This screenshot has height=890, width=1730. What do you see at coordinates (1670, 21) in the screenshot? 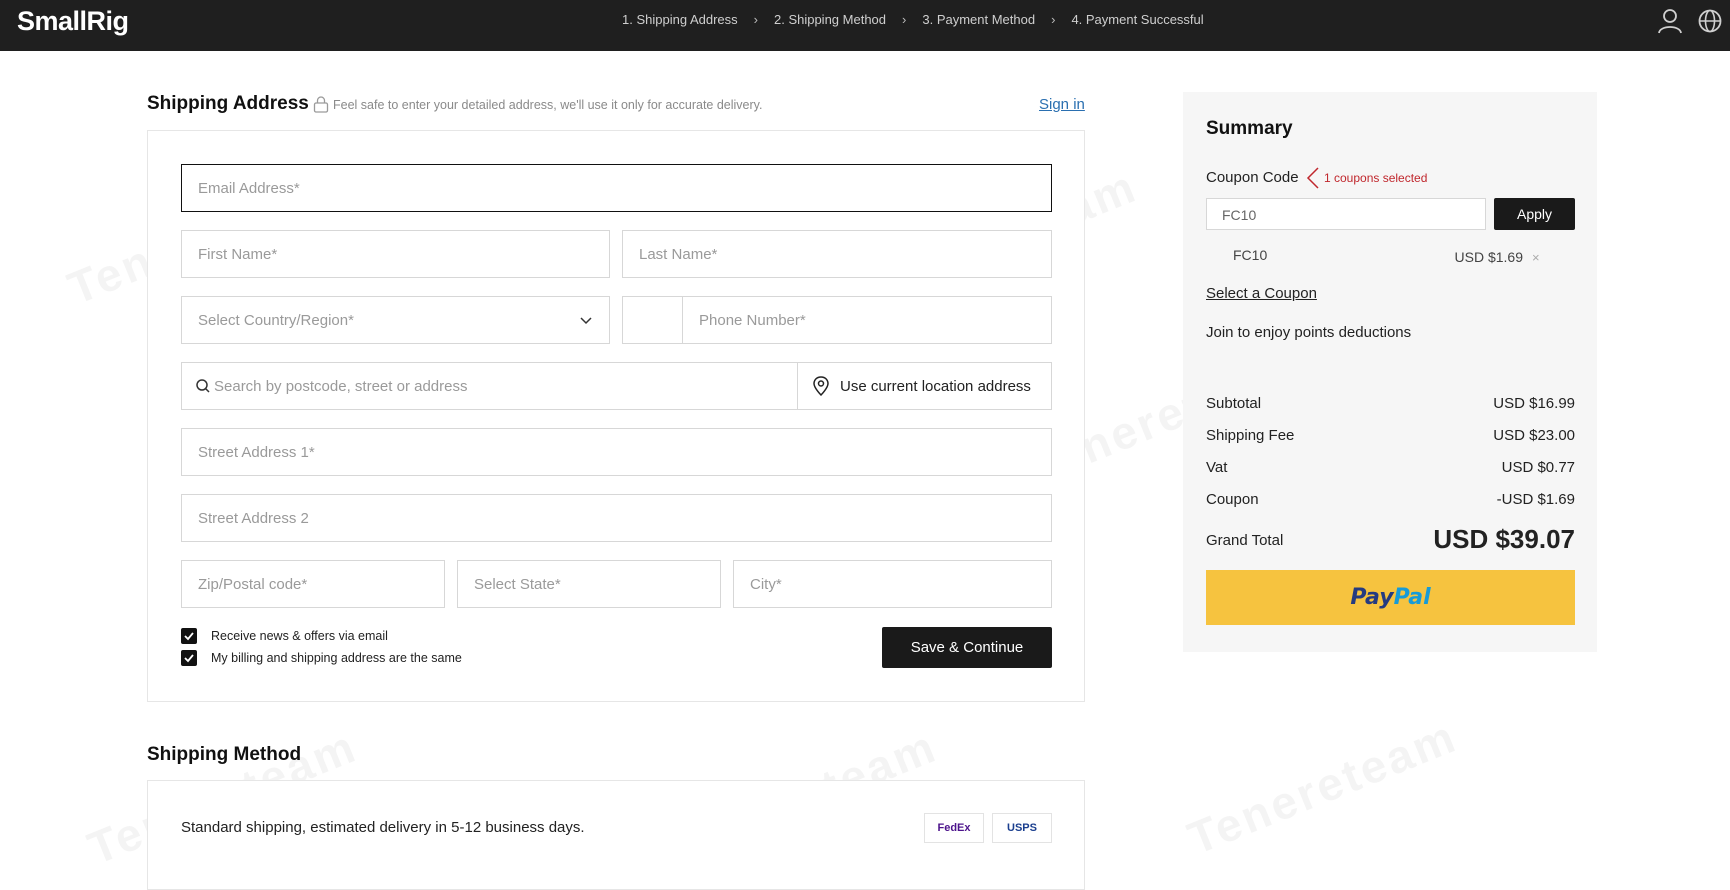
I see `user-icon` at bounding box center [1670, 21].